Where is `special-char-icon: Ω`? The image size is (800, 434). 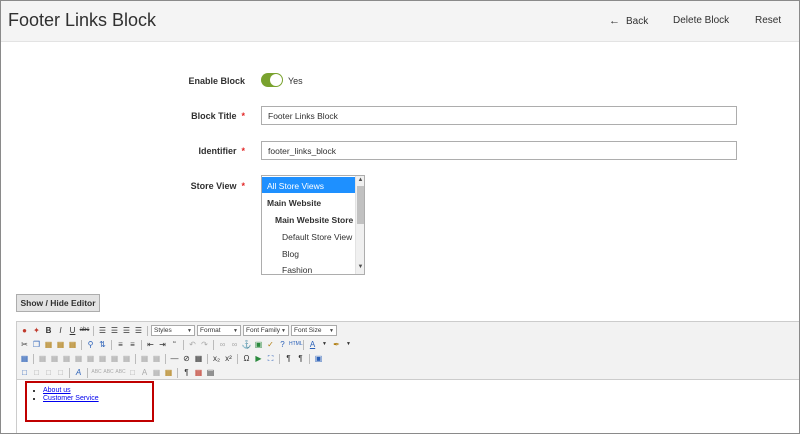
special-char-icon: Ω is located at coordinates (246, 358).